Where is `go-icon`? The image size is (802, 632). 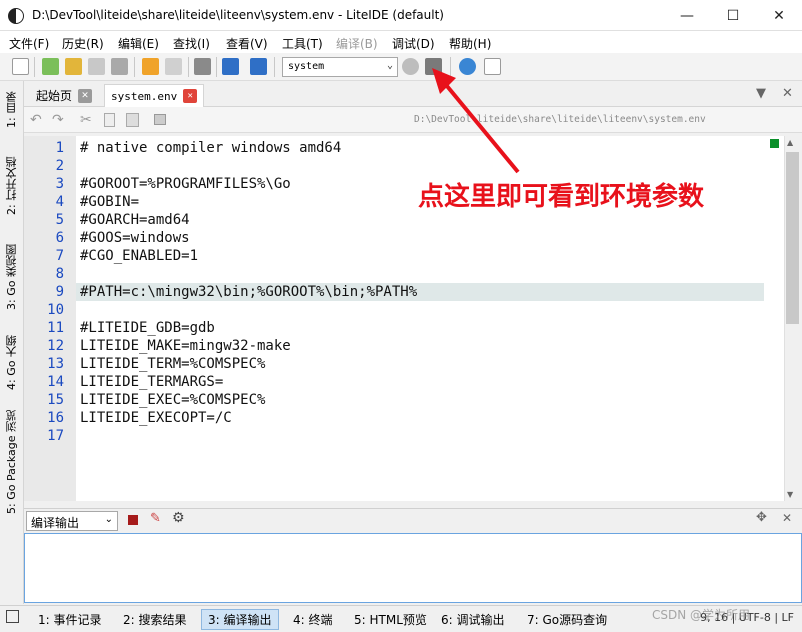
go-icon is located at coordinates (258, 66).